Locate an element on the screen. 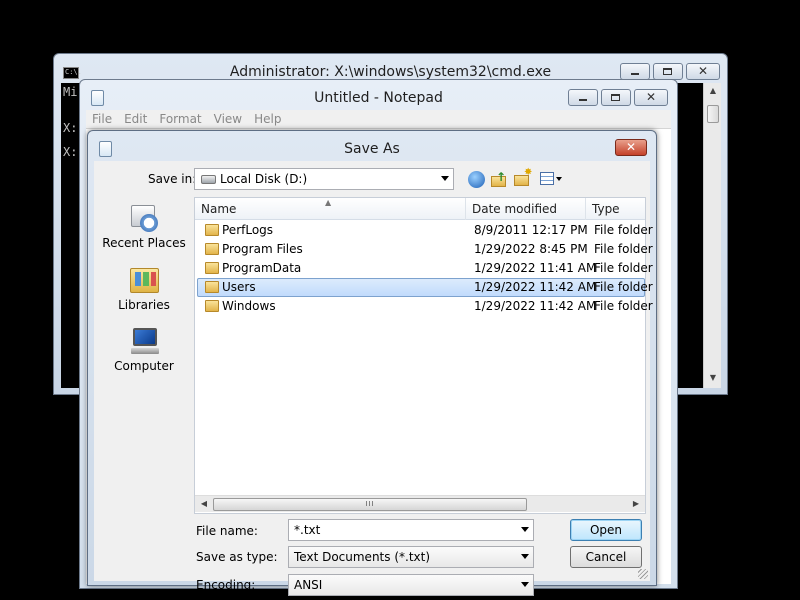  cancel-button: Cancel is located at coordinates (606, 557).